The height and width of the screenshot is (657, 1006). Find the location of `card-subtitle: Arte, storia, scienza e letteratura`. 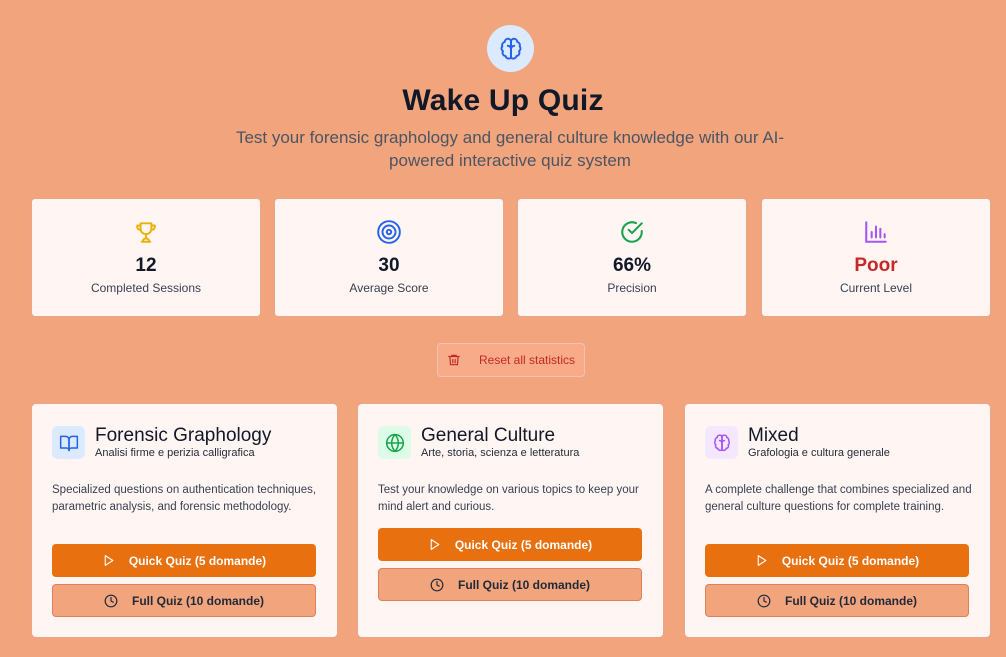

card-subtitle: Arte, storia, scienza e letteratura is located at coordinates (500, 453).